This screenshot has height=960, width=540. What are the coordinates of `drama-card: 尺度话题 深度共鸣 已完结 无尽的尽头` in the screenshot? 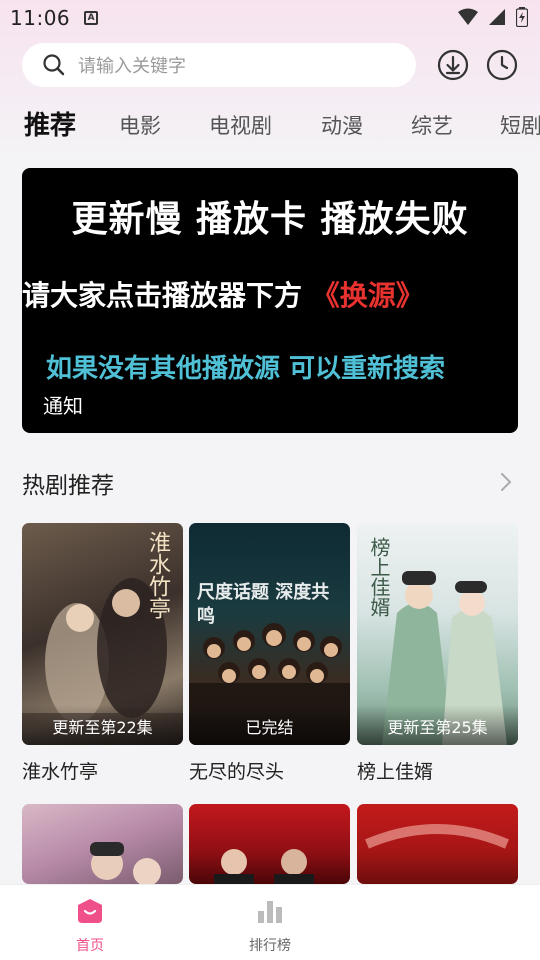 It's located at (269, 653).